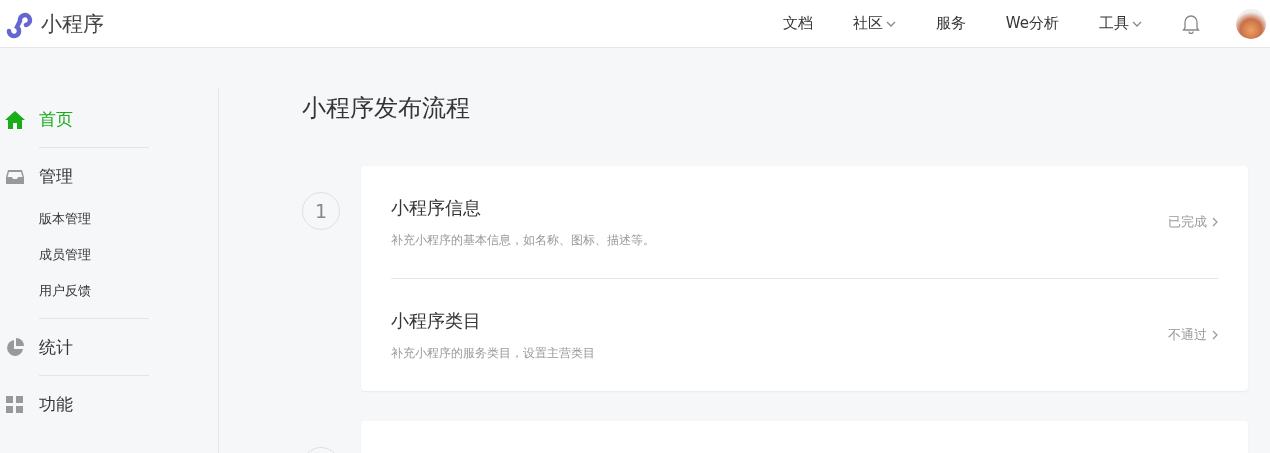  Describe the element at coordinates (94, 291) in the screenshot. I see `sidebar-subitem: 用户反馈` at that location.